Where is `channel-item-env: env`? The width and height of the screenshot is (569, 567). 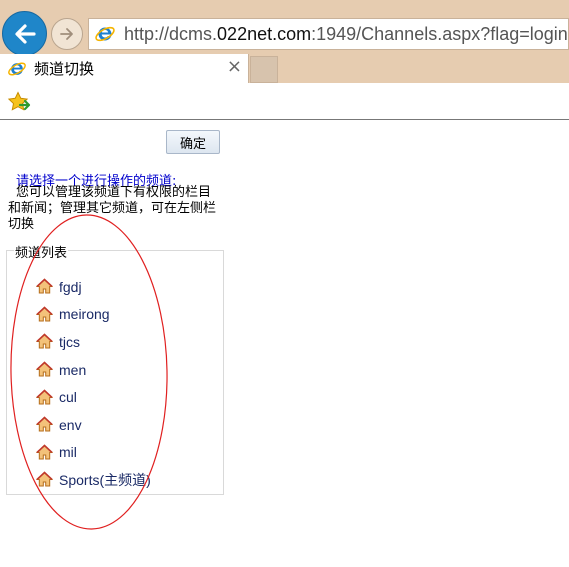
channel-item-env: env is located at coordinates (93, 425).